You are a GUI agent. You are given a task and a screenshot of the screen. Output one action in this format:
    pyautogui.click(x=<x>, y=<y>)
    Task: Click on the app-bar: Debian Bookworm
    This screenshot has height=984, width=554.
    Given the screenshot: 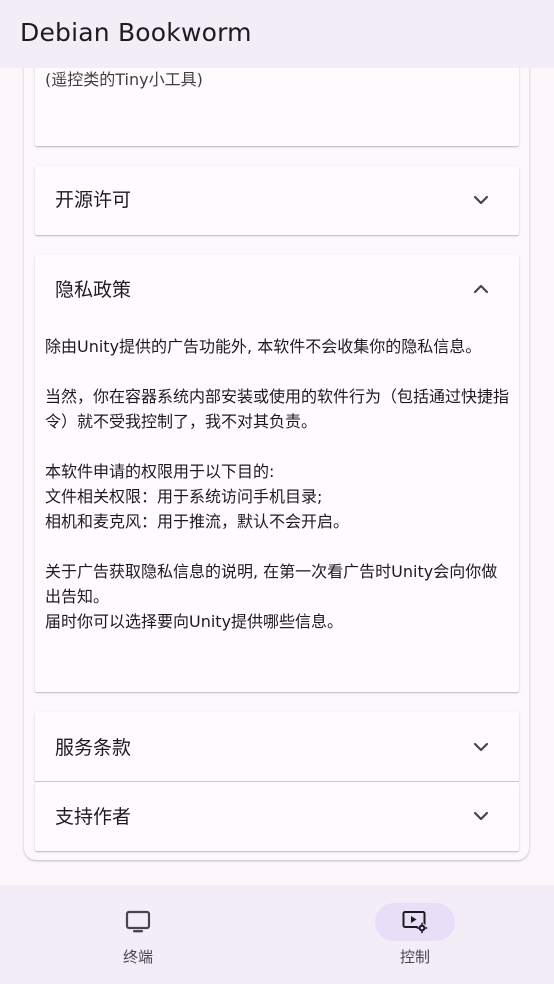 What is the action you would take?
    pyautogui.click(x=277, y=34)
    